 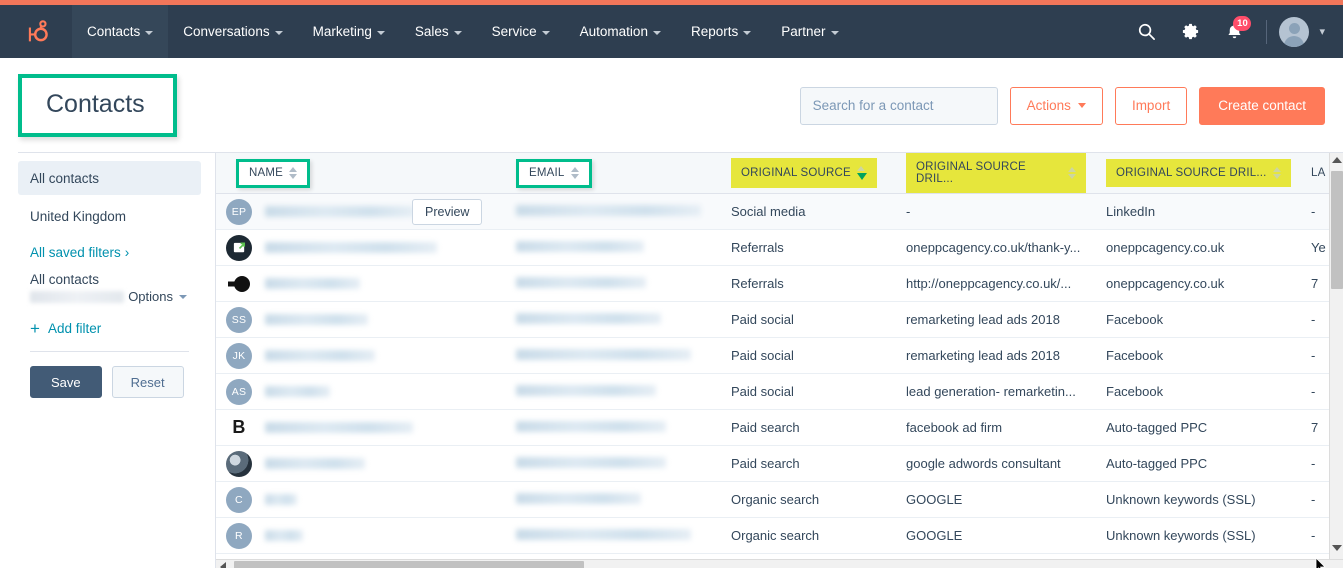 I want to click on scroll-up-arrow-icon, so click(x=1337, y=160).